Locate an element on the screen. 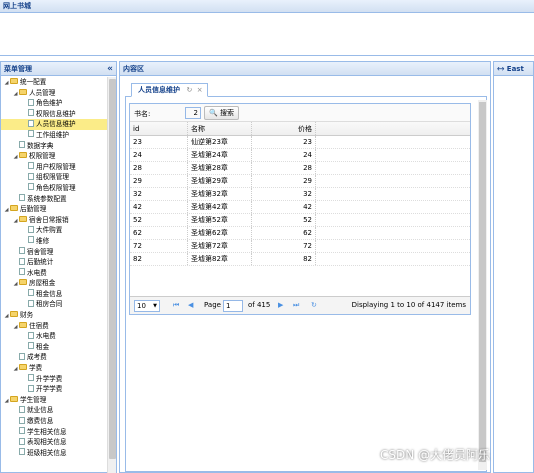 The image size is (534, 473). tree-node: 大件购置 is located at coordinates (54, 230).